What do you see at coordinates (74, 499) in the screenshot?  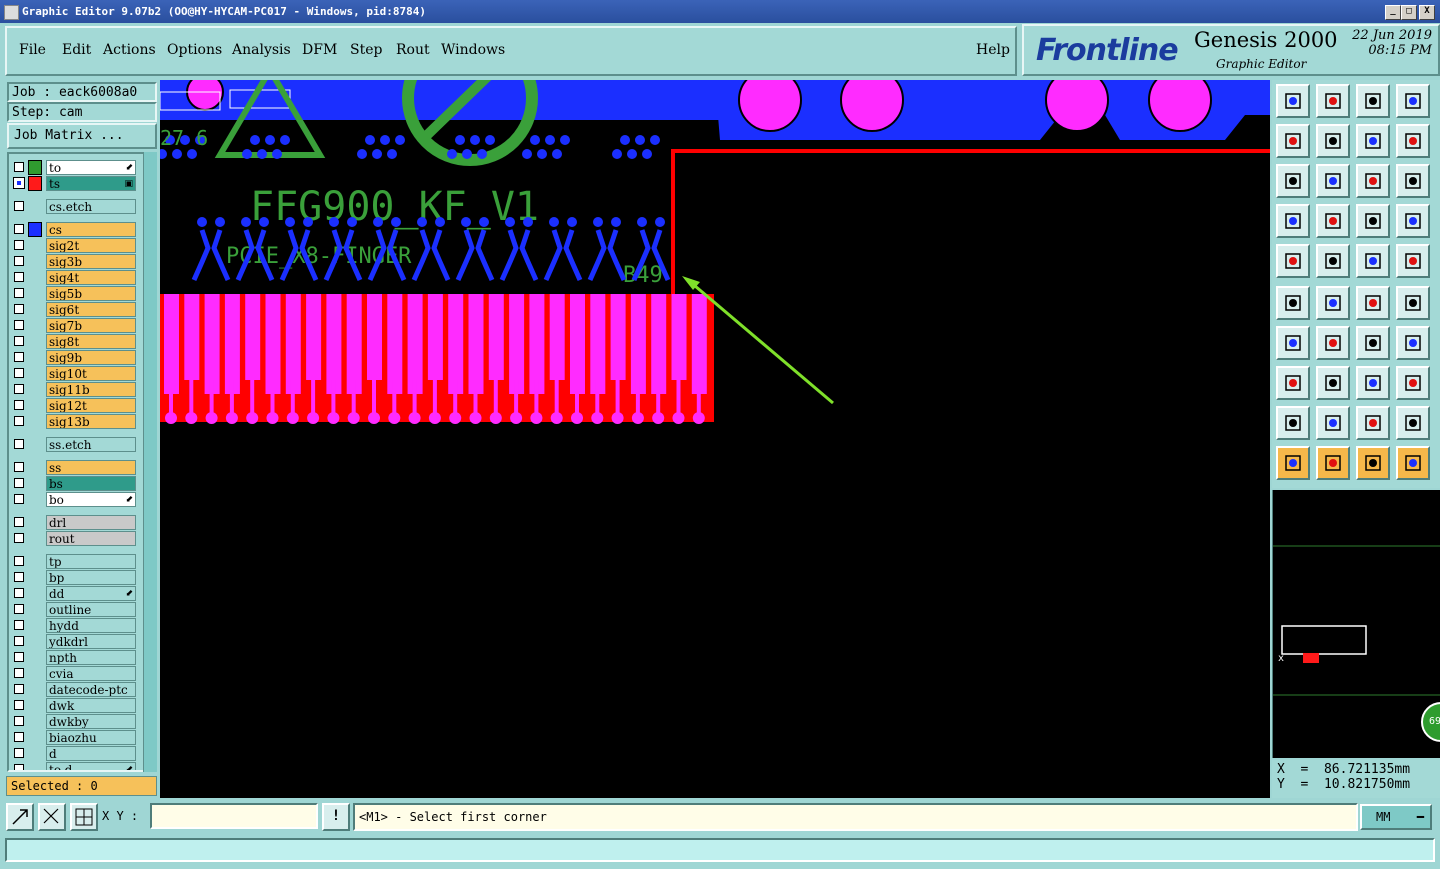 I see `layer-row-bo: bo ⬋` at bounding box center [74, 499].